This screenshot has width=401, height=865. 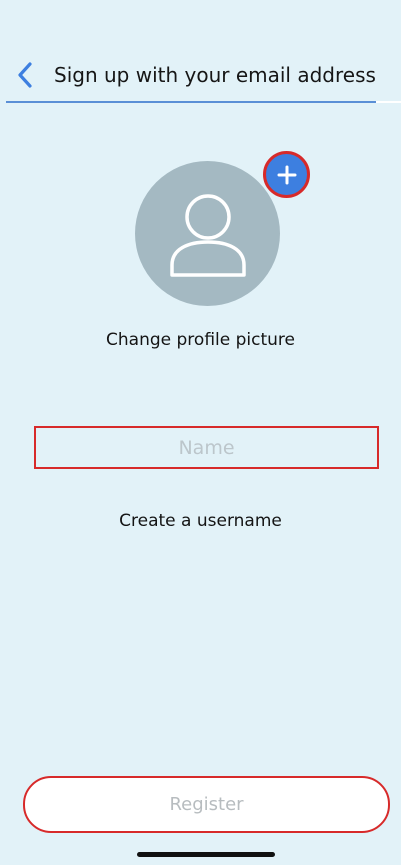 What do you see at coordinates (206, 854) in the screenshot?
I see `home-indicator` at bounding box center [206, 854].